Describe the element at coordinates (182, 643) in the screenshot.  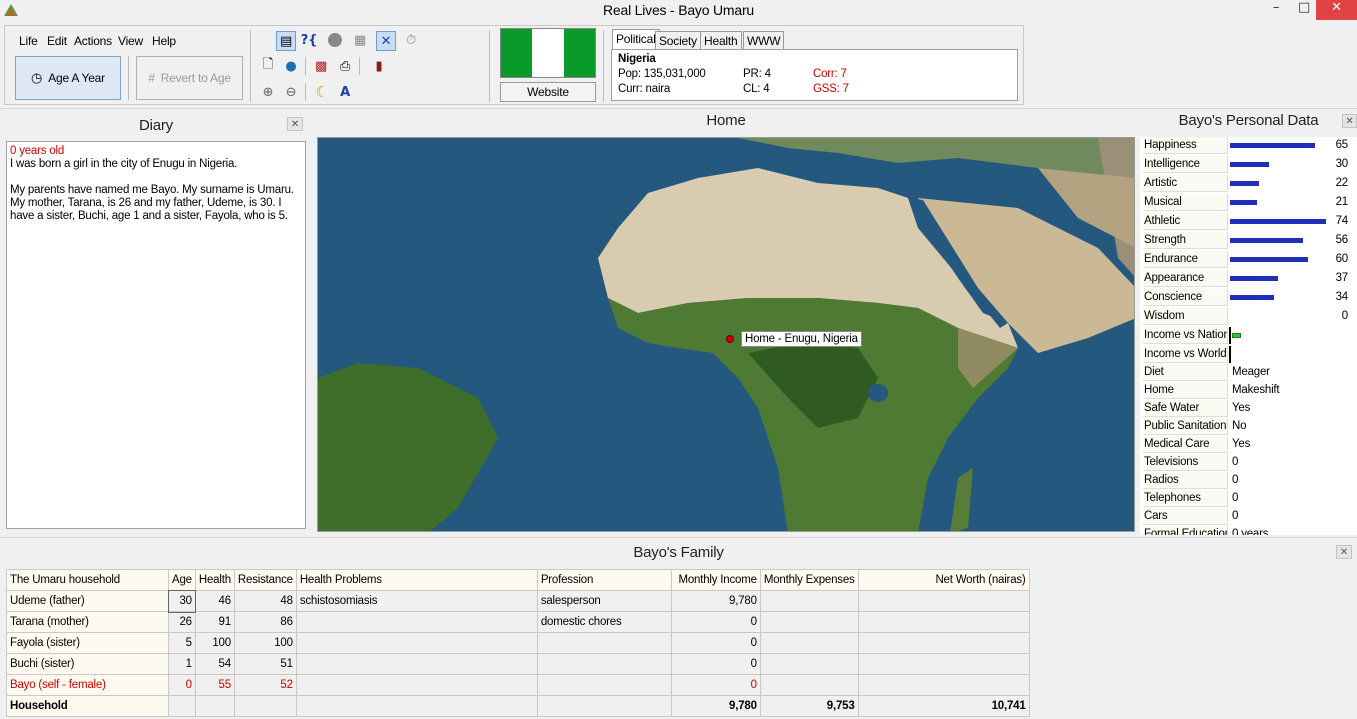
I see `family-cell: 5` at that location.